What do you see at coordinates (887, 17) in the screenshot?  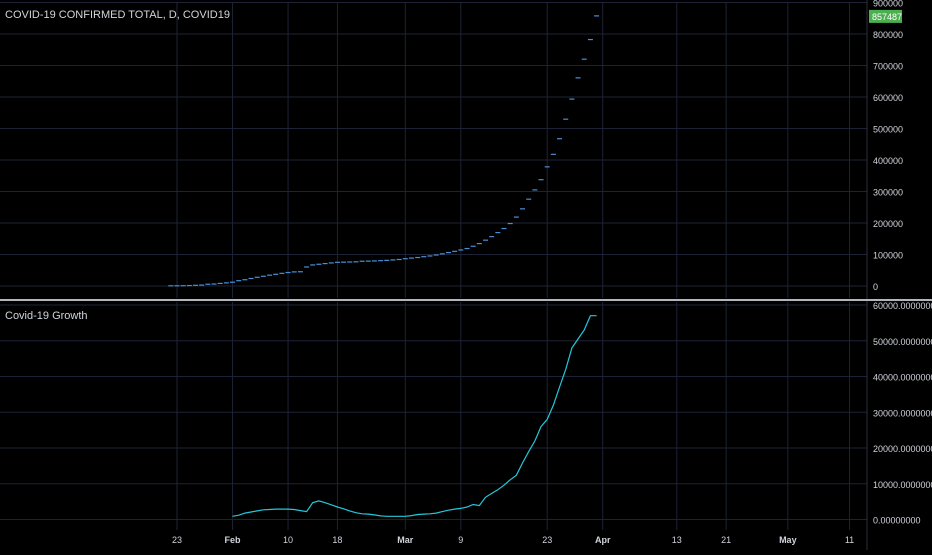 I see `last-value-label: 857487` at bounding box center [887, 17].